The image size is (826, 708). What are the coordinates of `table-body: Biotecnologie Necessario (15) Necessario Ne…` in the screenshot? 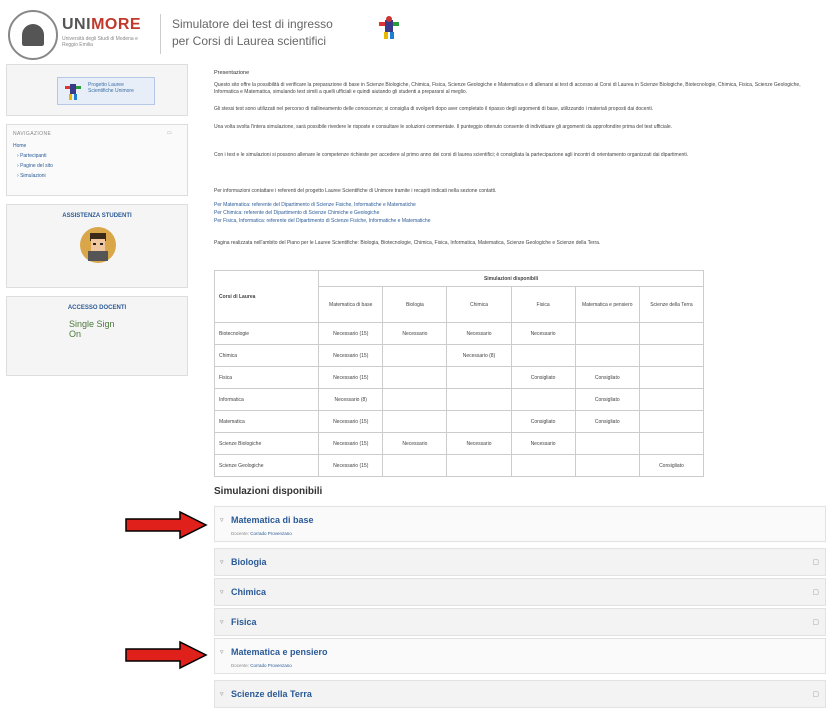 It's located at (459, 399).